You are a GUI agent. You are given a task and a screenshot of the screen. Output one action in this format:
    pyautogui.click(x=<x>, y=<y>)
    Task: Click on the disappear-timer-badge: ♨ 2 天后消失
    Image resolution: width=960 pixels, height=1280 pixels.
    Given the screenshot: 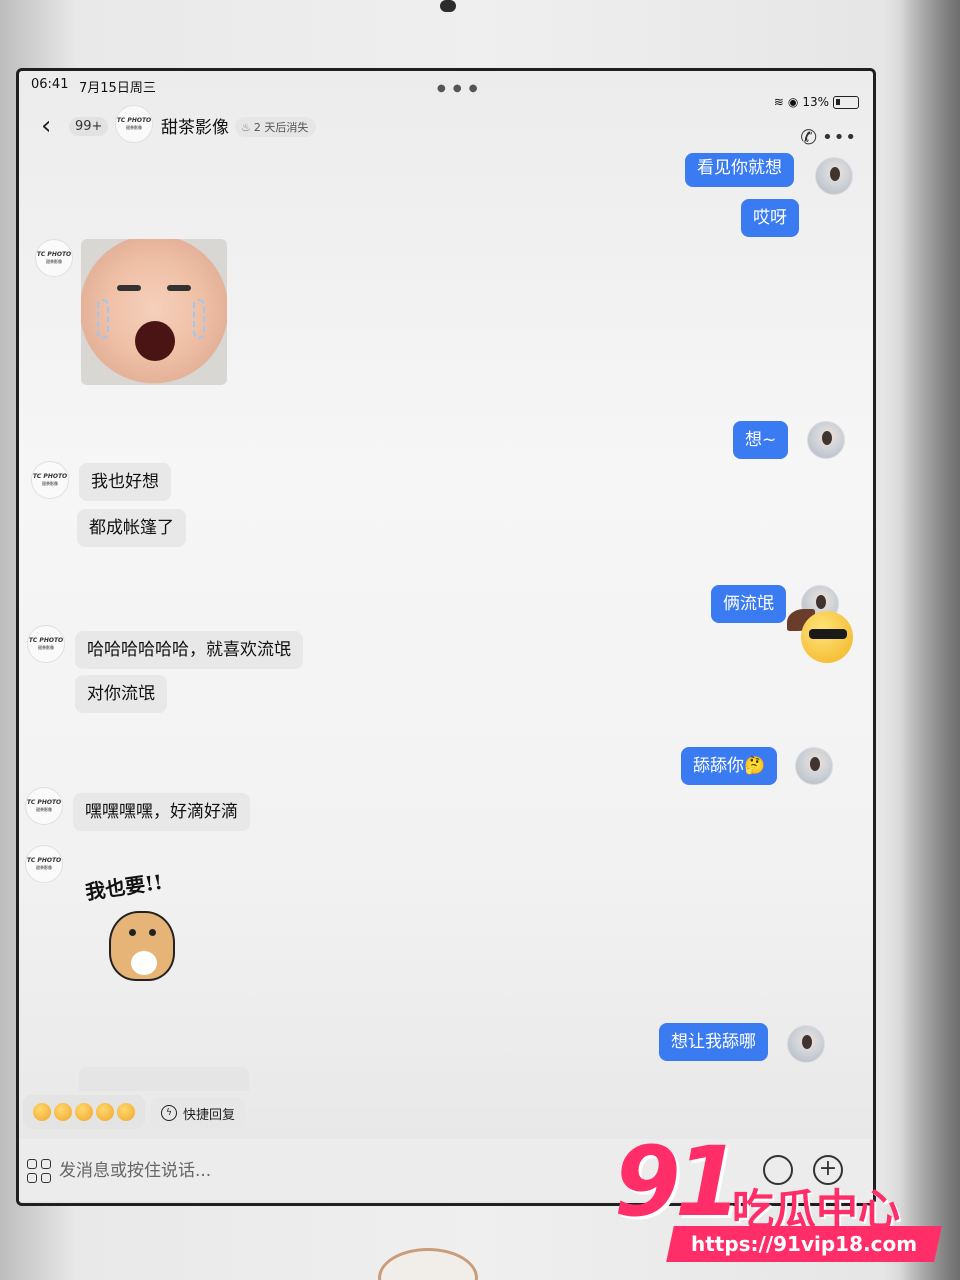 What is the action you would take?
    pyautogui.click(x=276, y=127)
    